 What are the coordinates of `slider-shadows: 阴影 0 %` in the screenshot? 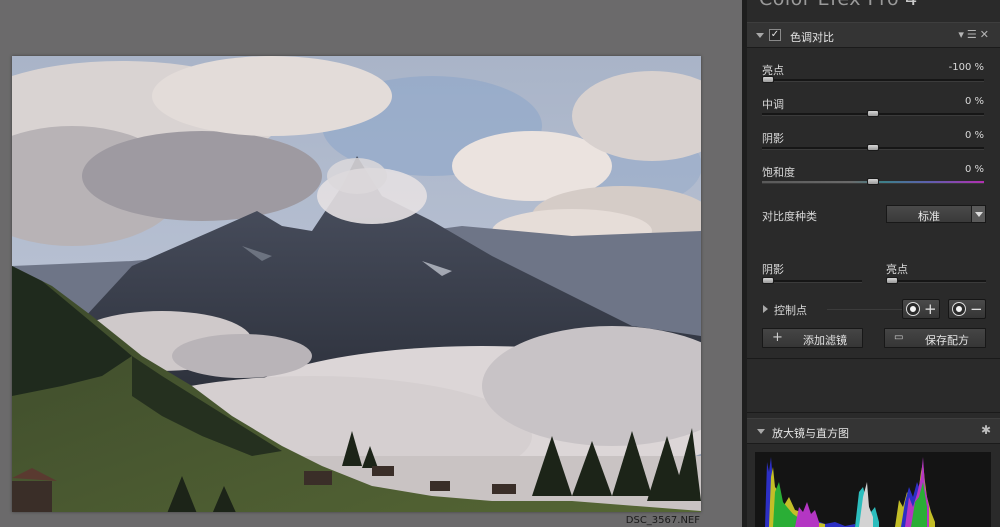 It's located at (873, 147).